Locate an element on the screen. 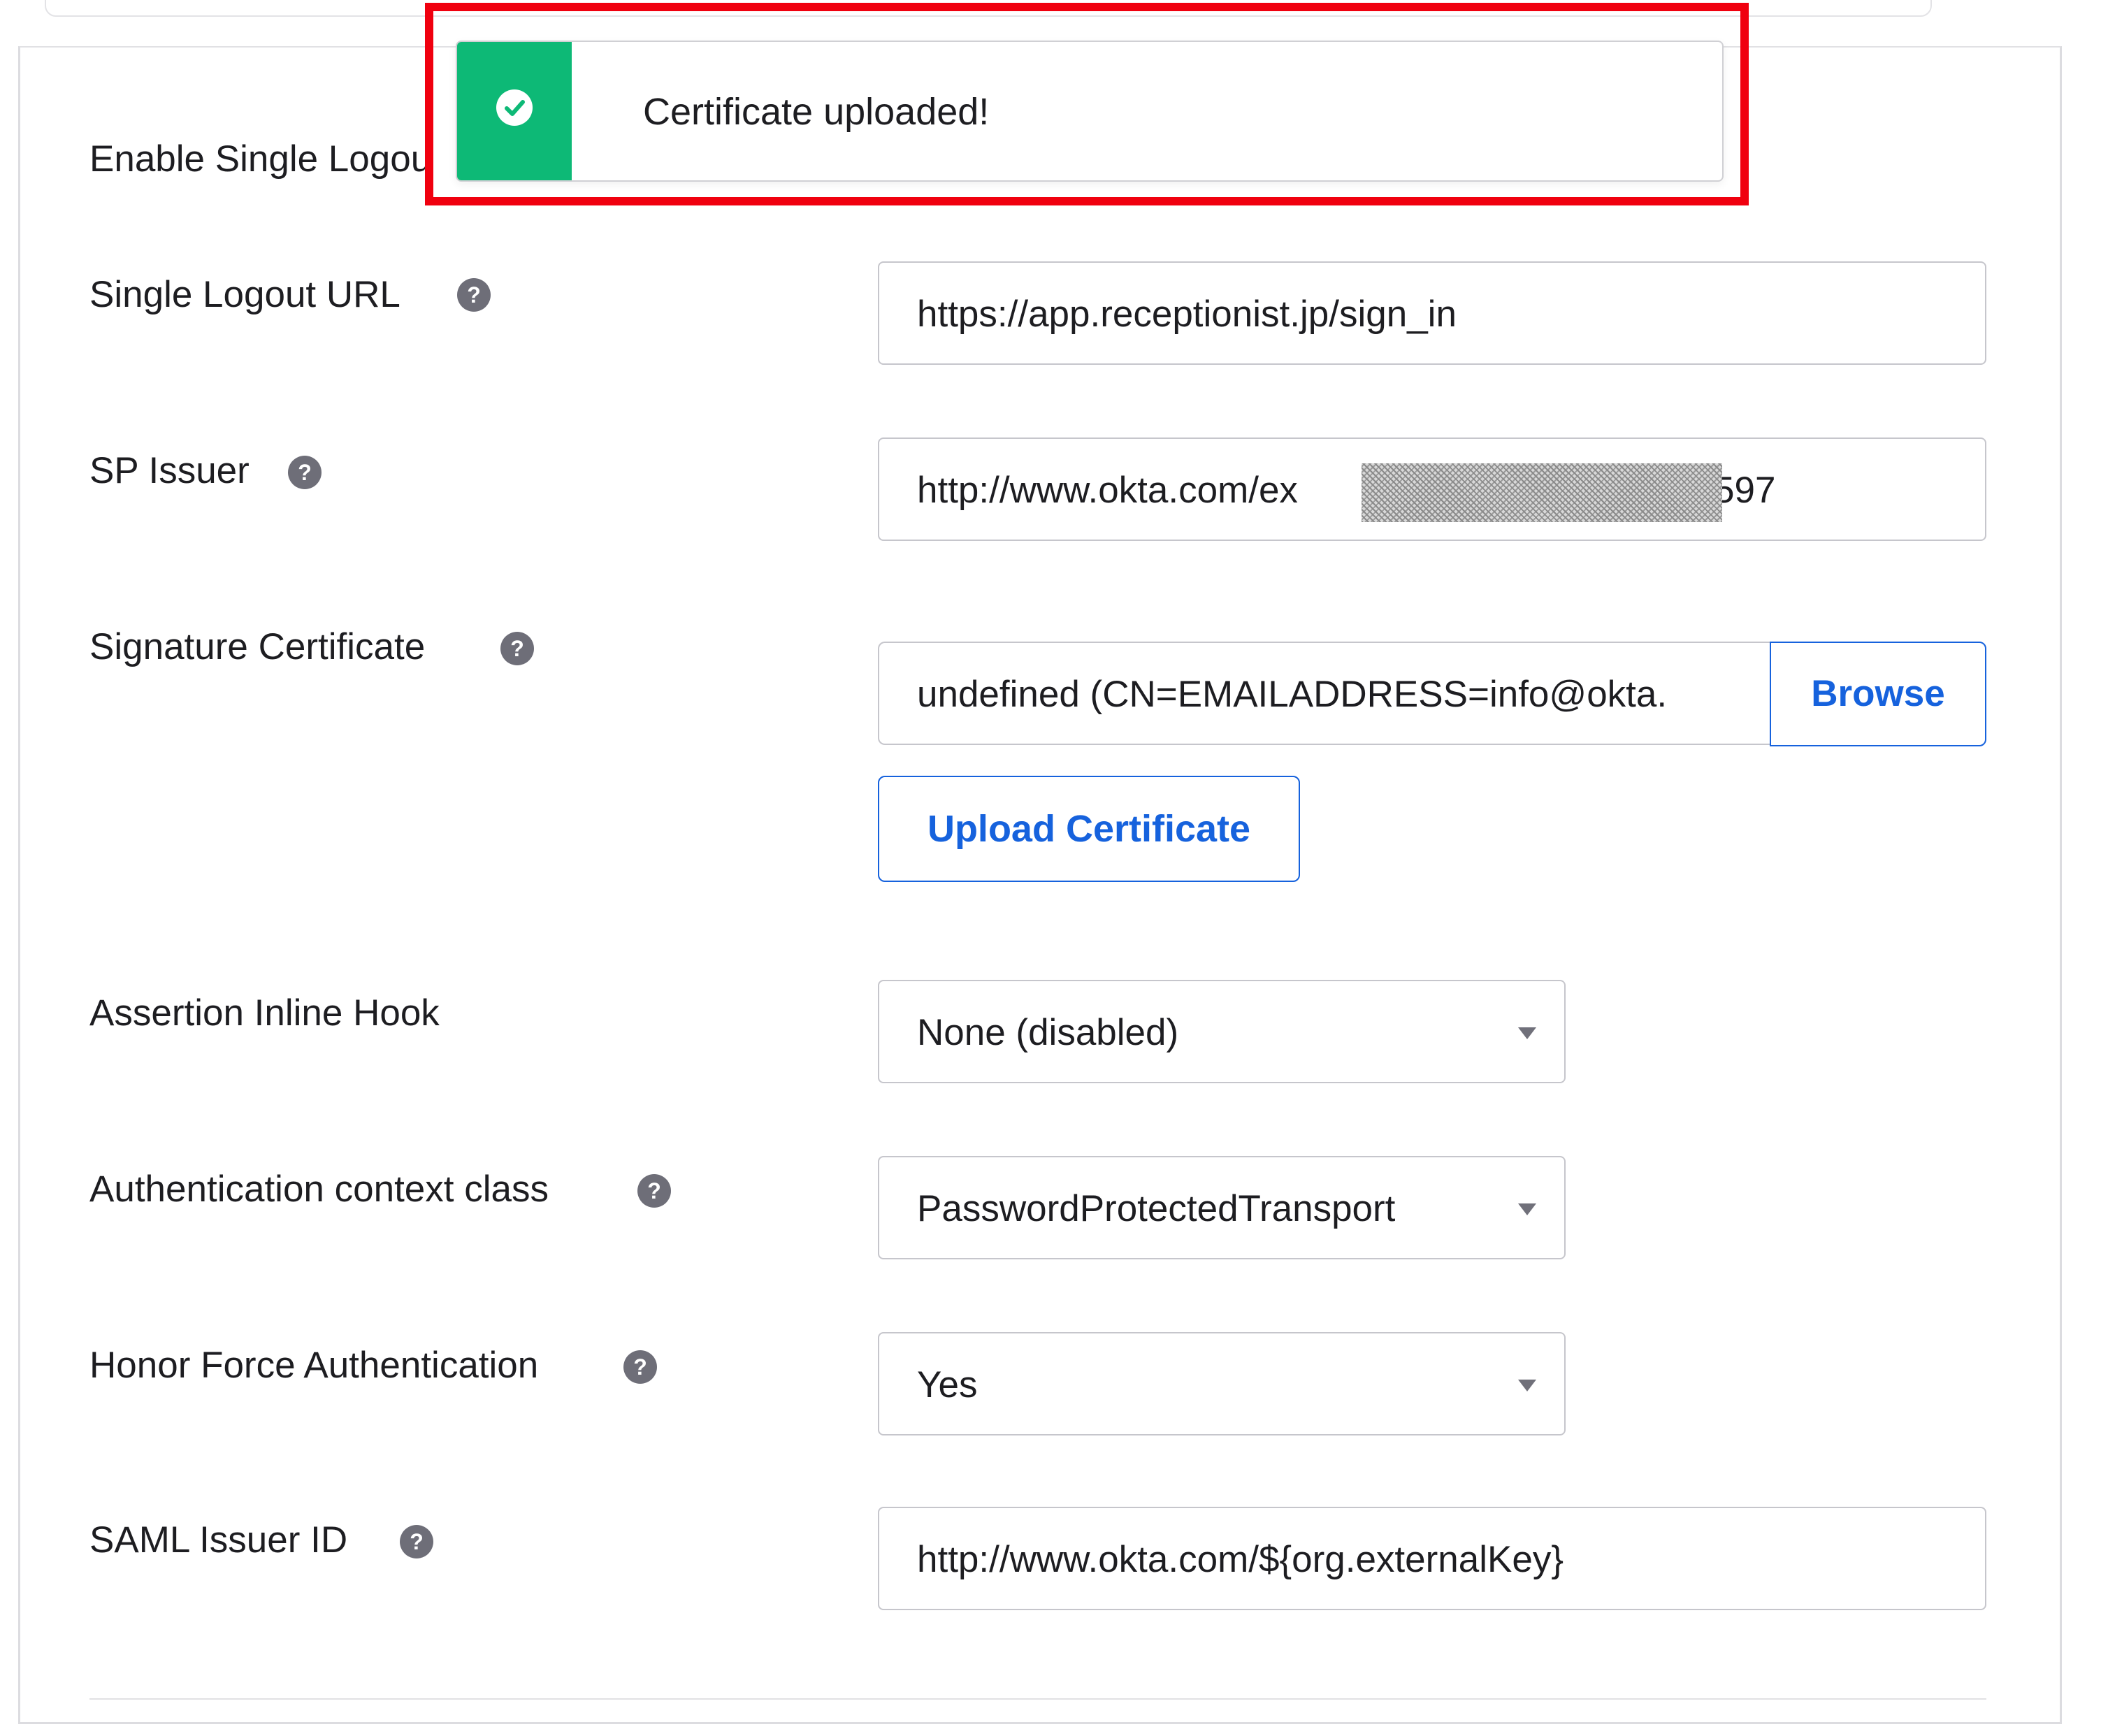 This screenshot has height=1736, width=2101. sp-issuer-value-suffix: 597 is located at coordinates (1745, 490).